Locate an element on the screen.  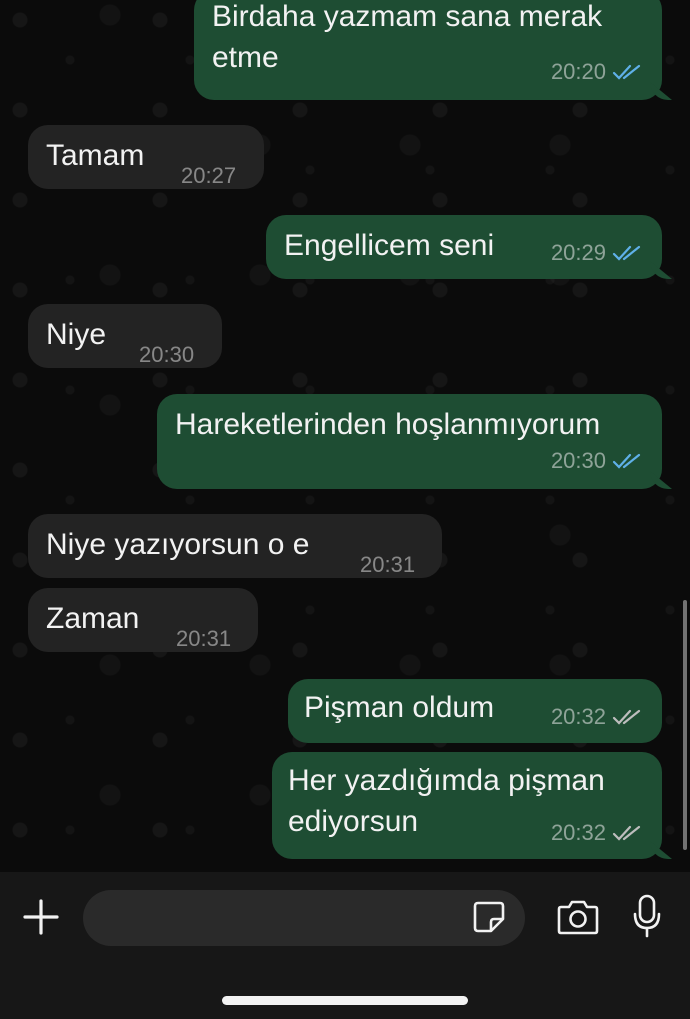
message-incoming: Tamam 20:27 is located at coordinates (146, 157).